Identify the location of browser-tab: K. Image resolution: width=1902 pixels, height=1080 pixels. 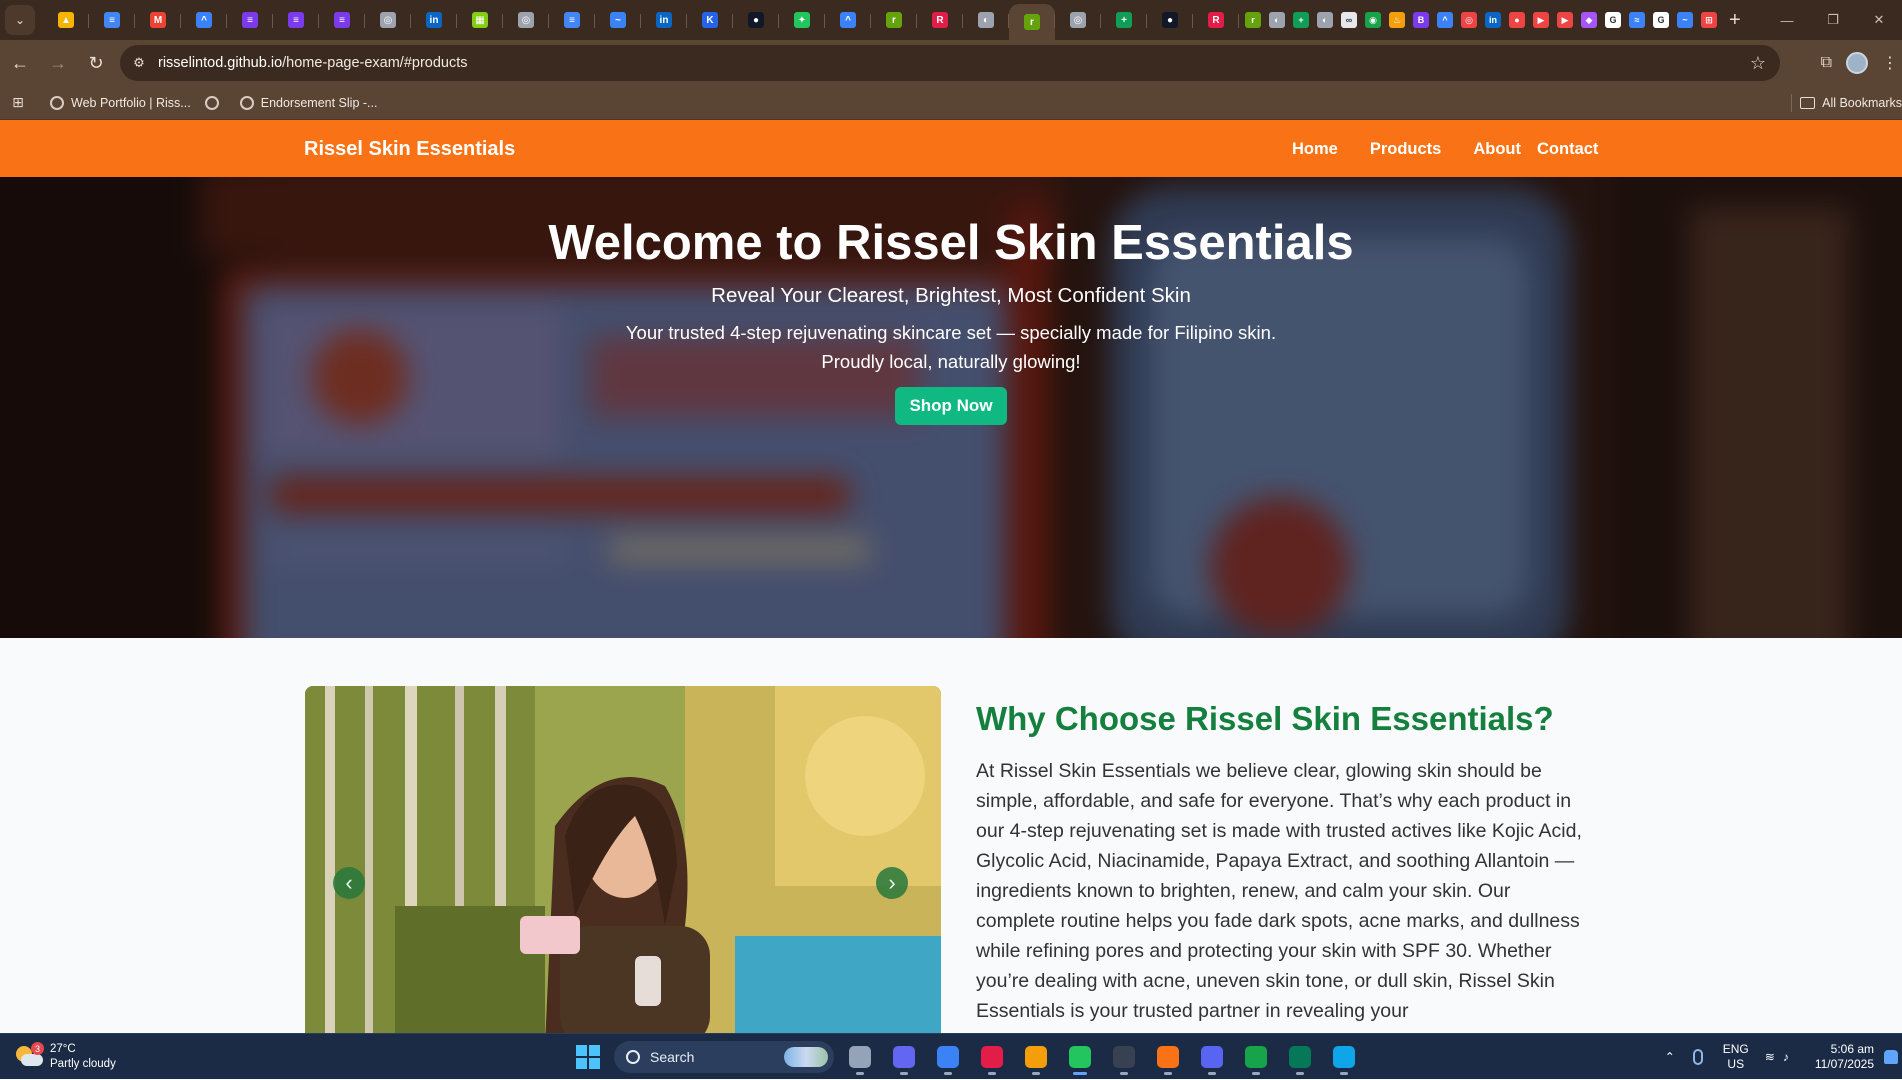
(710, 20).